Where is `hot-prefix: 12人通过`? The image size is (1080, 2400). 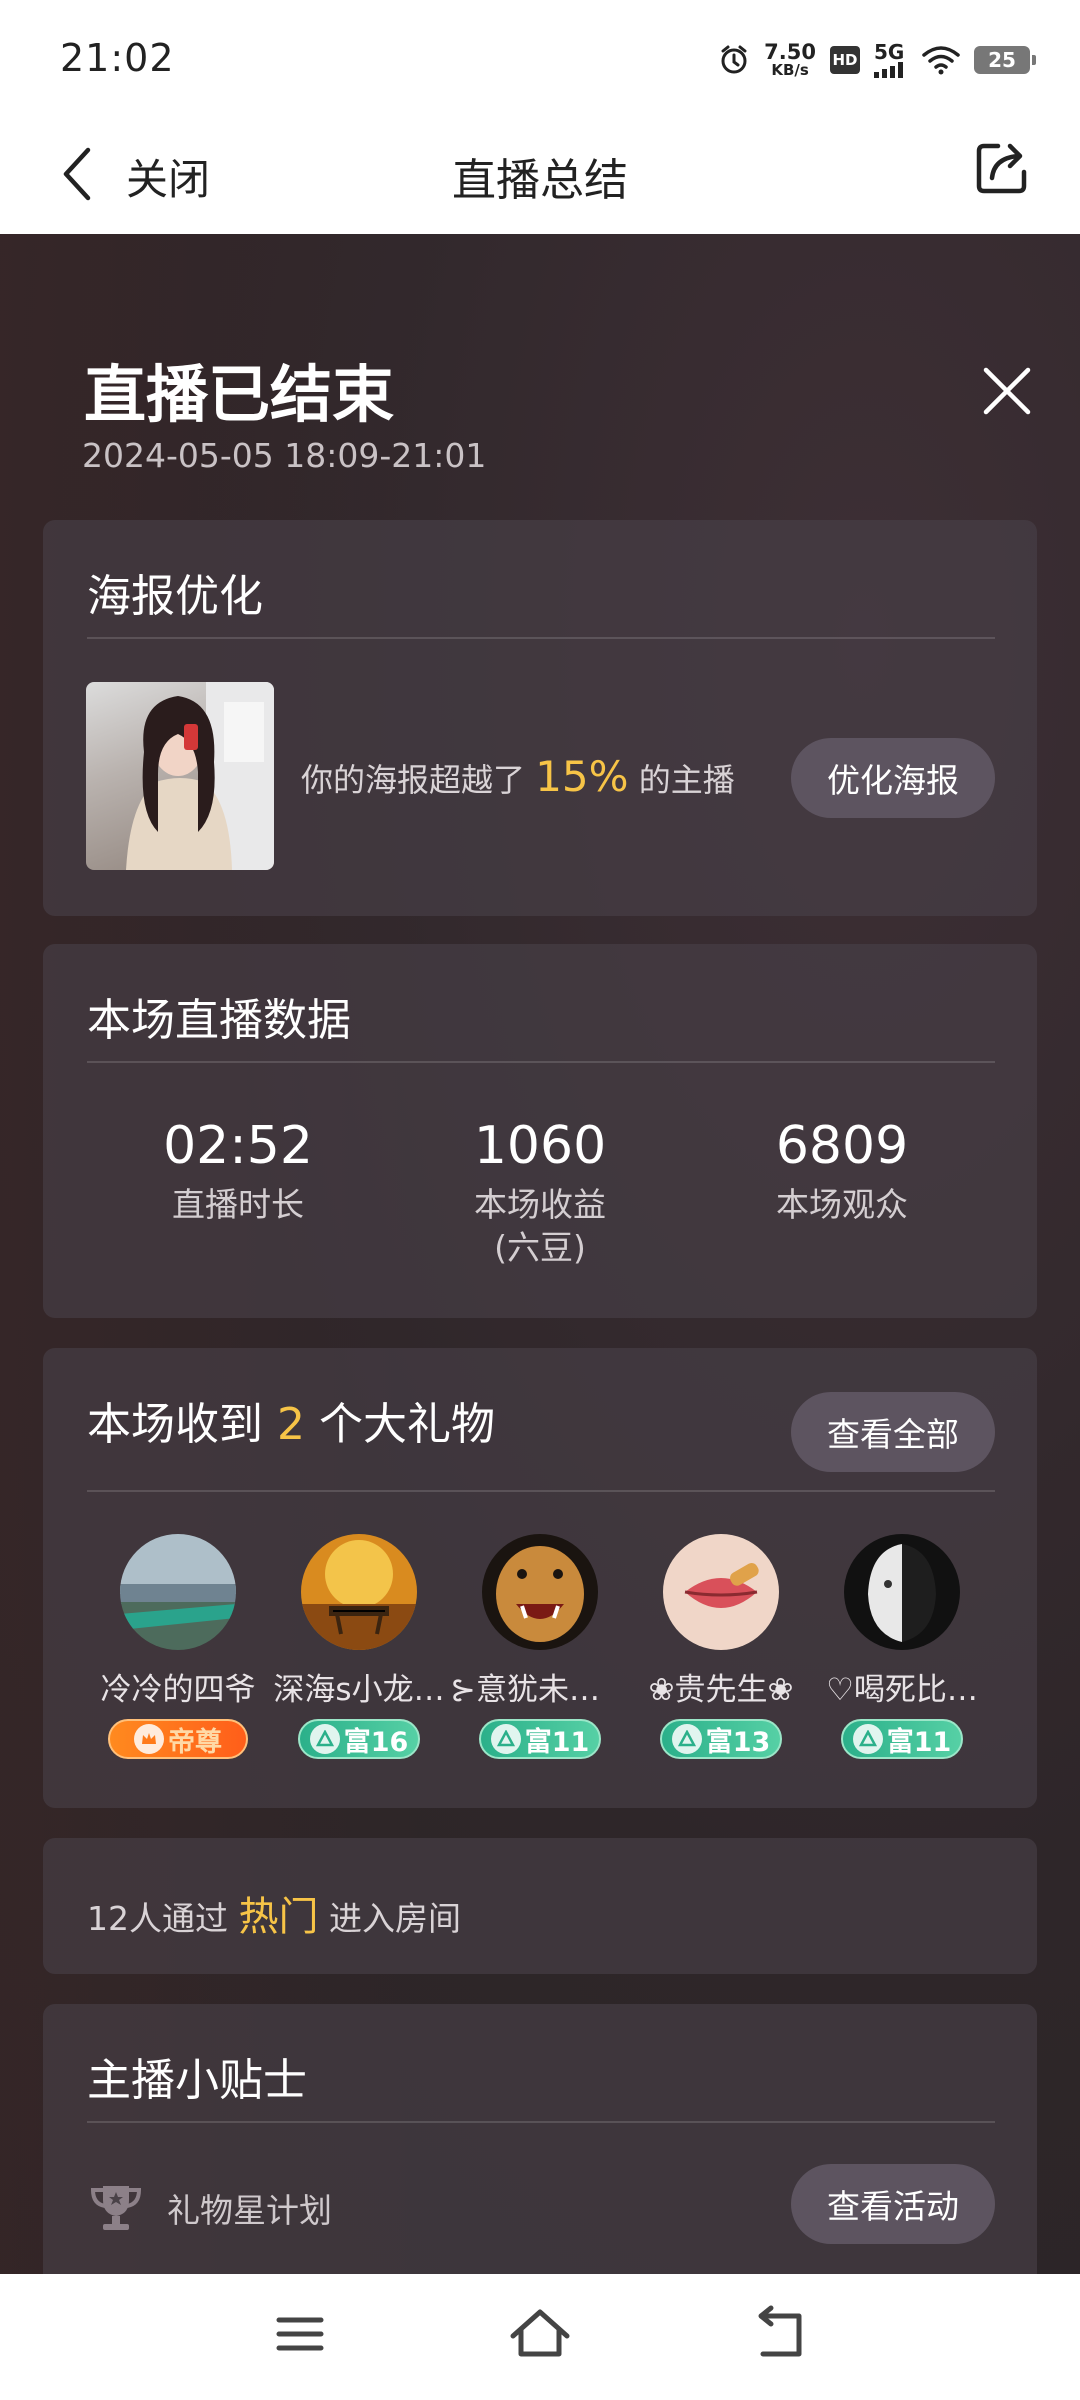
hot-prefix: 12人通过 is located at coordinates (157, 1918).